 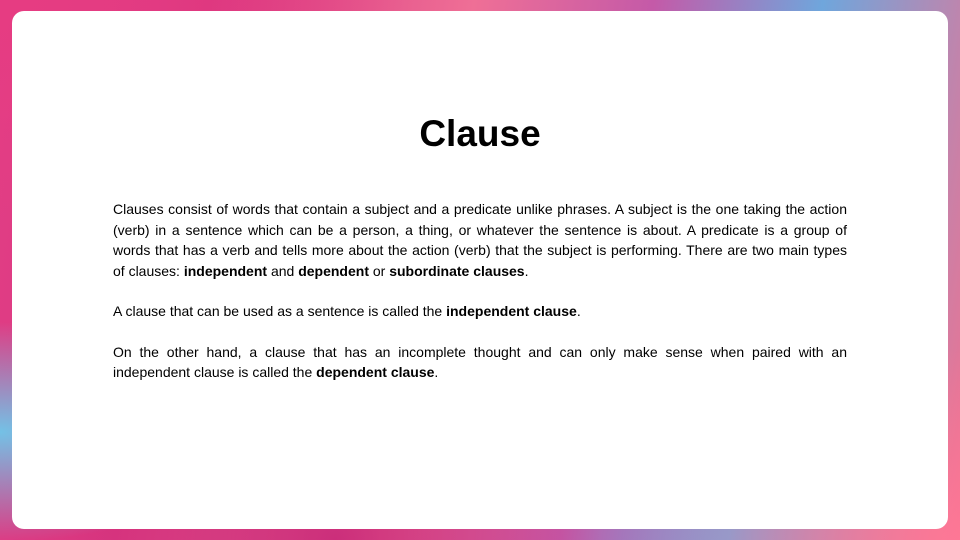 What do you see at coordinates (283, 270) in the screenshot?
I see `paragraph-text: and` at bounding box center [283, 270].